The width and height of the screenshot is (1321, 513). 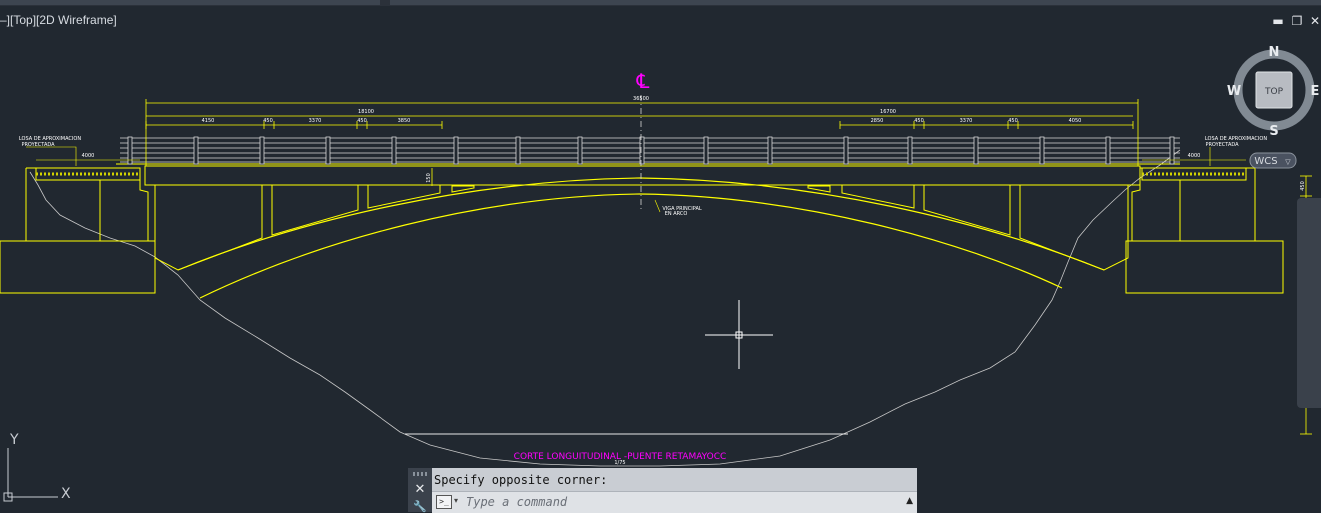 What do you see at coordinates (650, 150) in the screenshot?
I see `bridge-railing` at bounding box center [650, 150].